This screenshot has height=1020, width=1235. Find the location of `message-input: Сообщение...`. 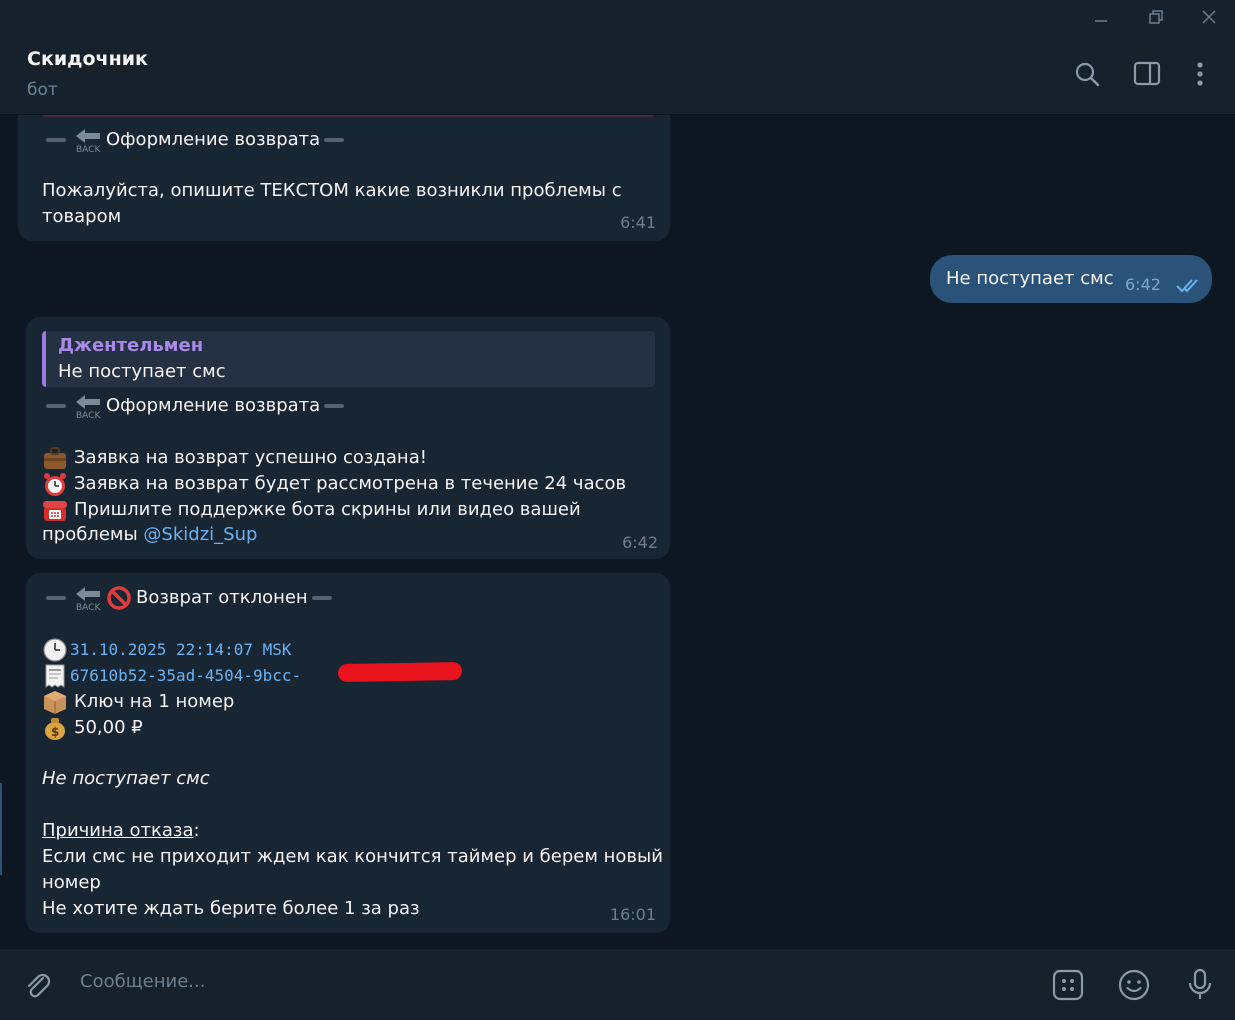

message-input: Сообщение... is located at coordinates (142, 981).